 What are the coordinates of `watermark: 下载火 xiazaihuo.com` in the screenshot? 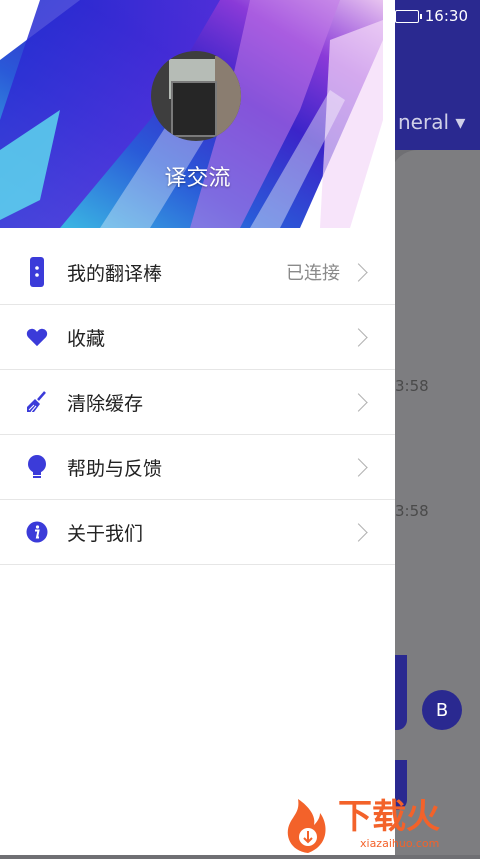 It's located at (380, 825).